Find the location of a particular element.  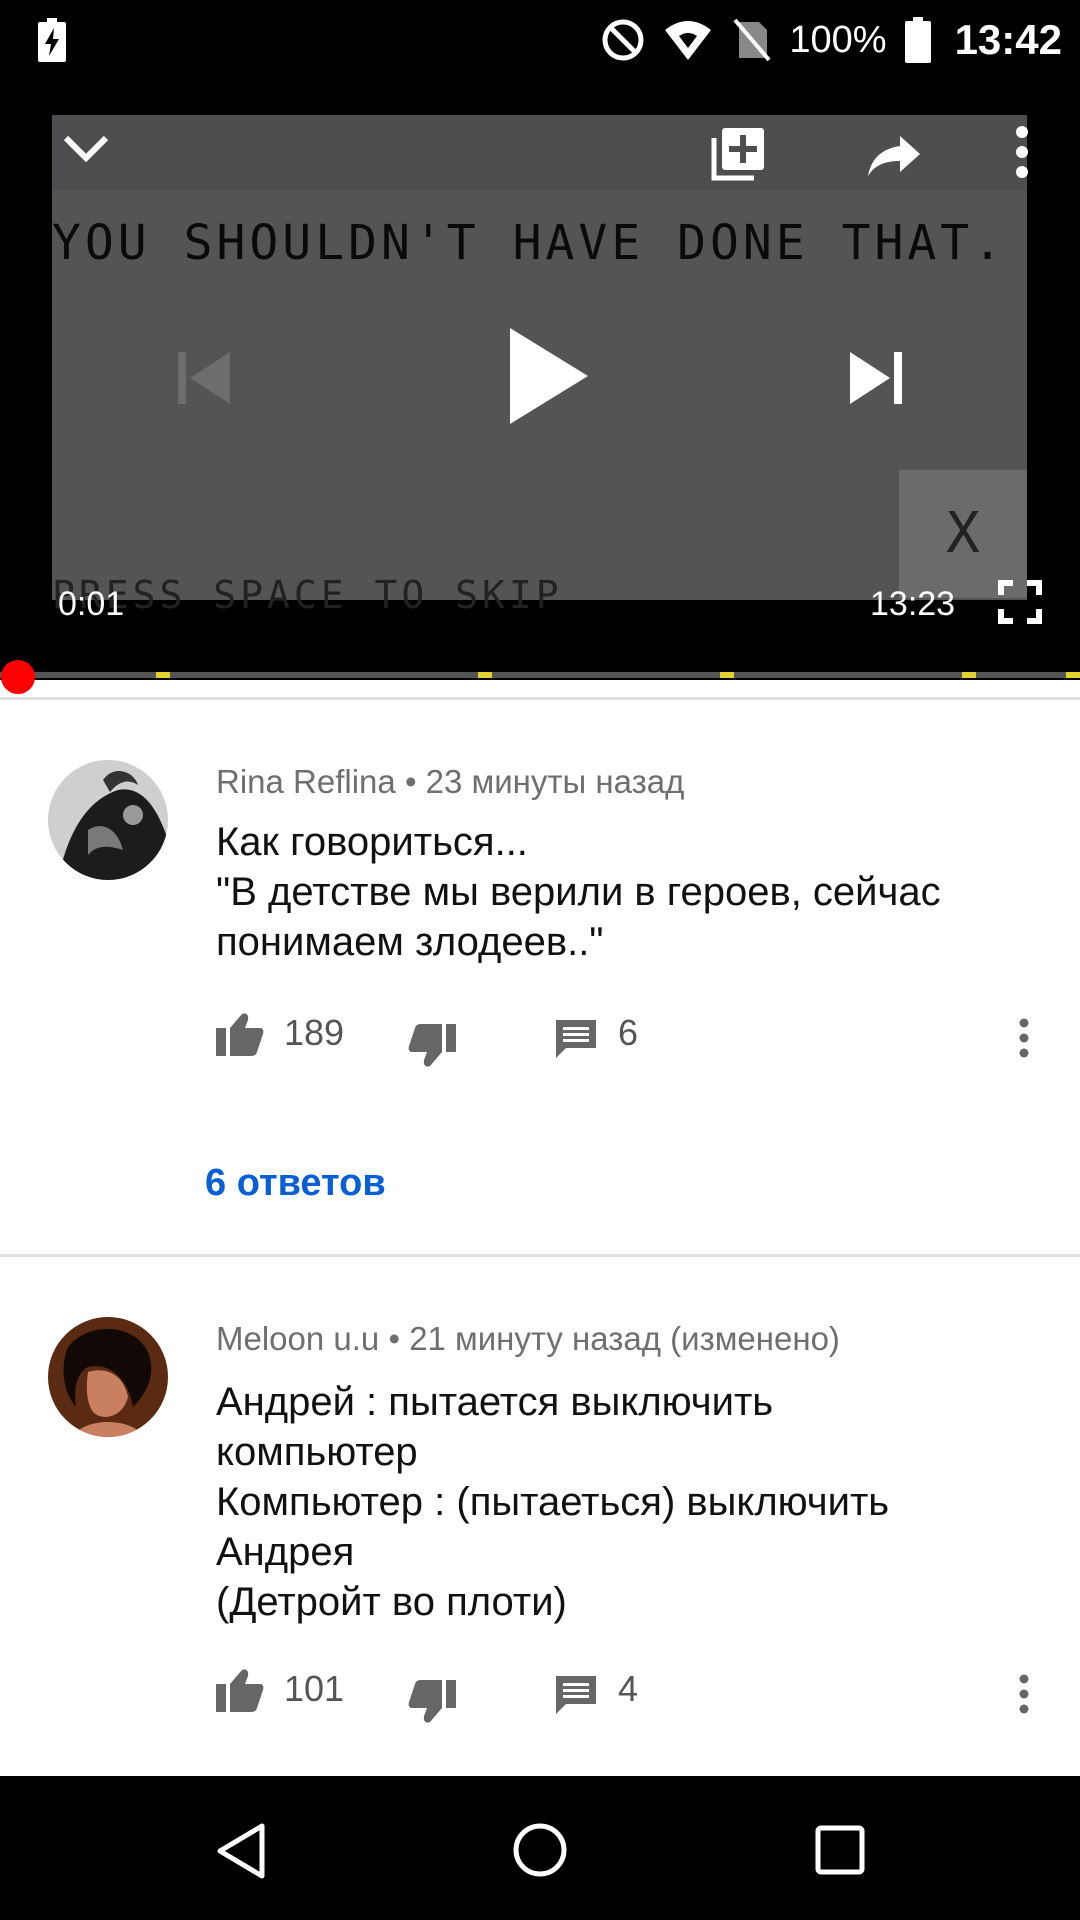

comment-actions: 189 6 is located at coordinates (636, 1037).